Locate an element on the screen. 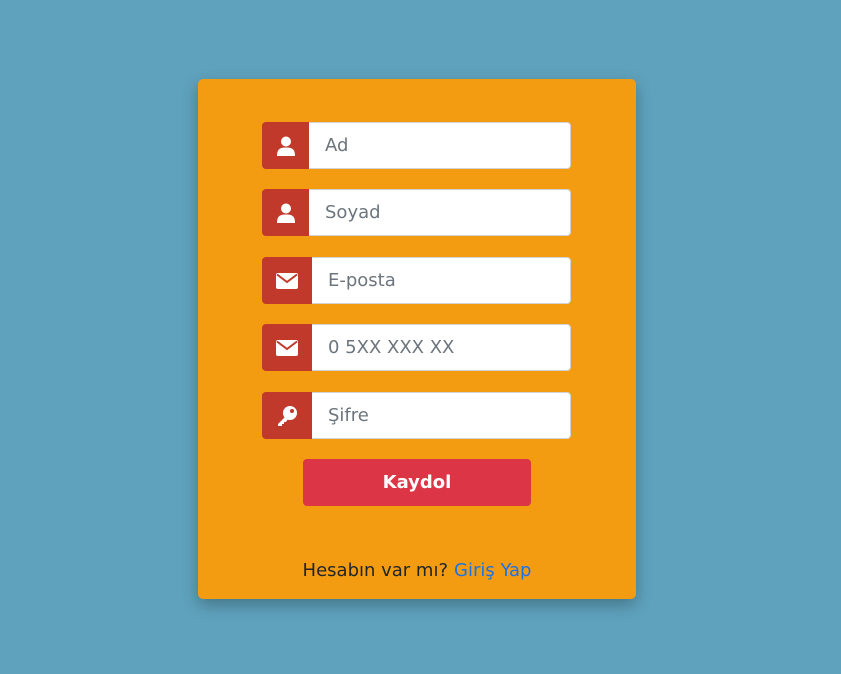 This screenshot has width=841, height=674. login-prompt: Hesabın var mı? Giriş Yap is located at coordinates (417, 570).